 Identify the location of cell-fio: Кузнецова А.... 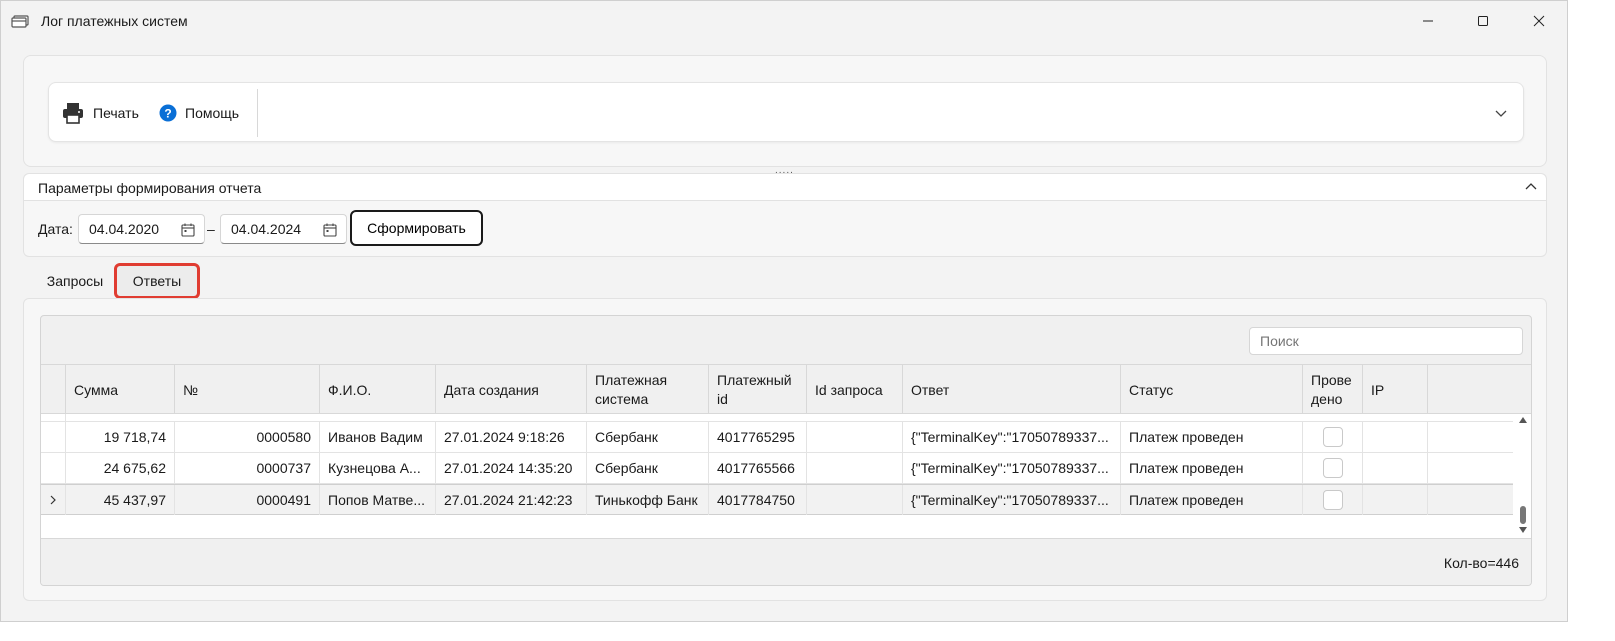
(377, 468).